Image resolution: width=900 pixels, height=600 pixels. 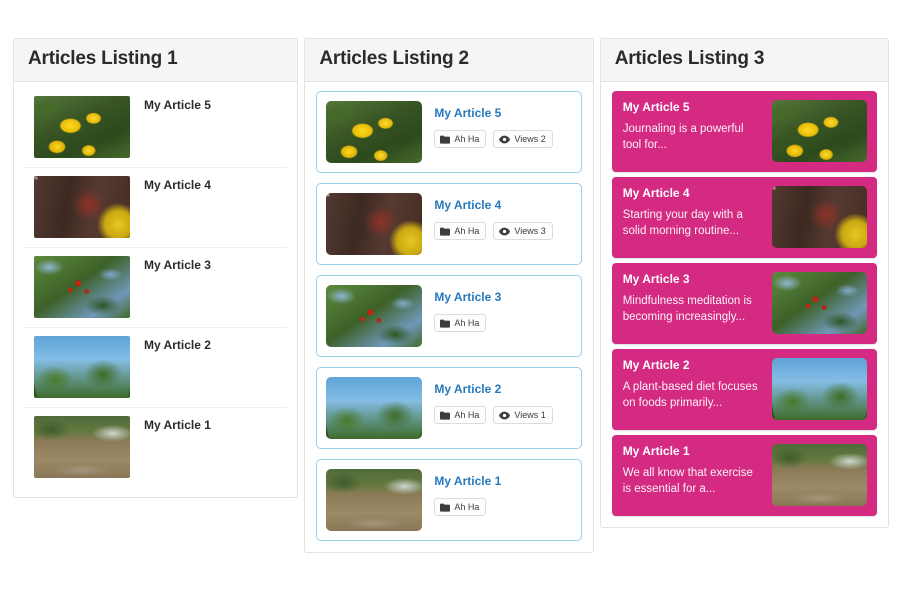 What do you see at coordinates (530, 138) in the screenshot?
I see `views-badge-label: Views 2` at bounding box center [530, 138].